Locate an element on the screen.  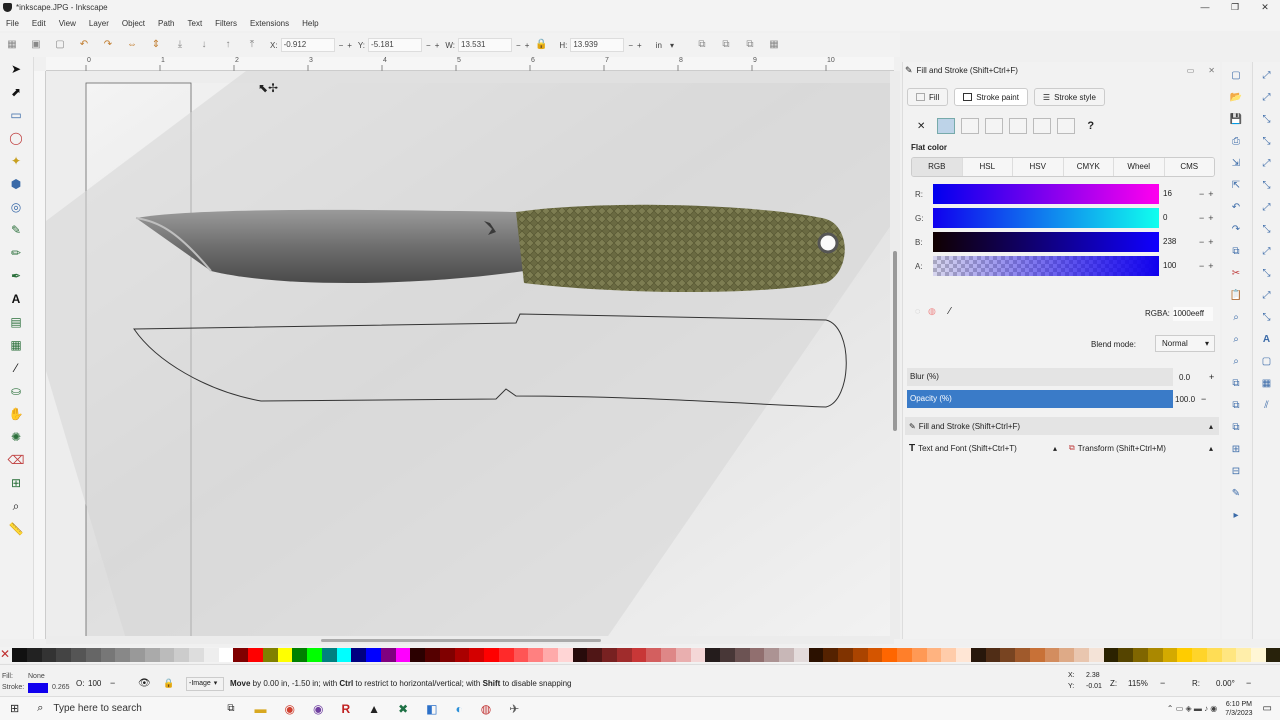
deselect-icon: ▢ is located at coordinates (60, 45).